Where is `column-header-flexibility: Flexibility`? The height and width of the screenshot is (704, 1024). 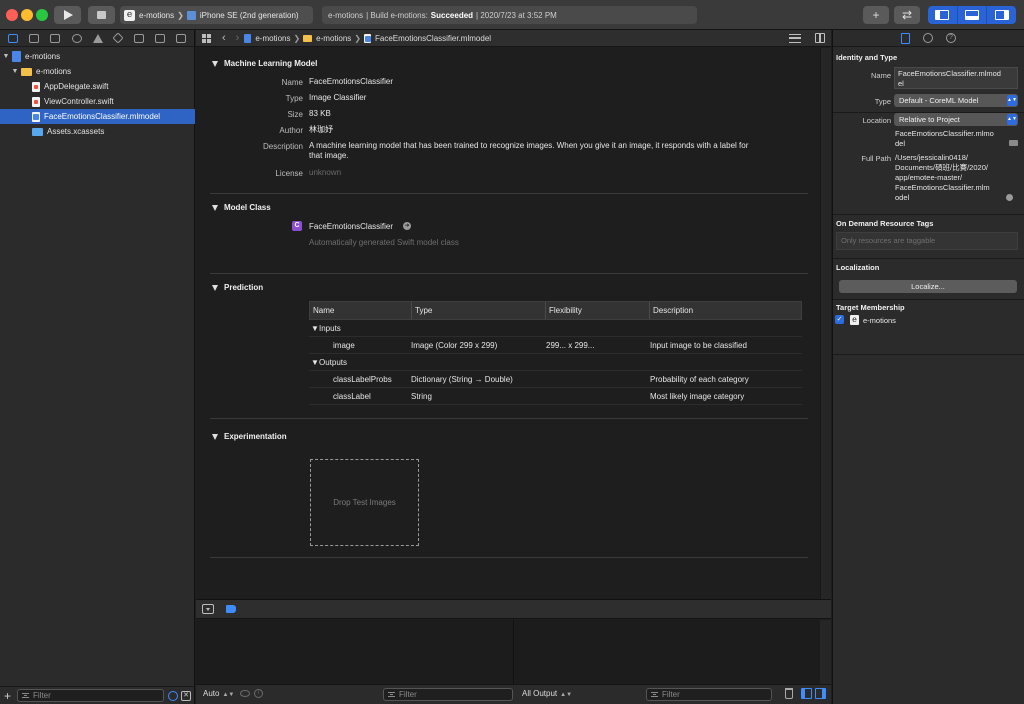 column-header-flexibility: Flexibility is located at coordinates (597, 310).